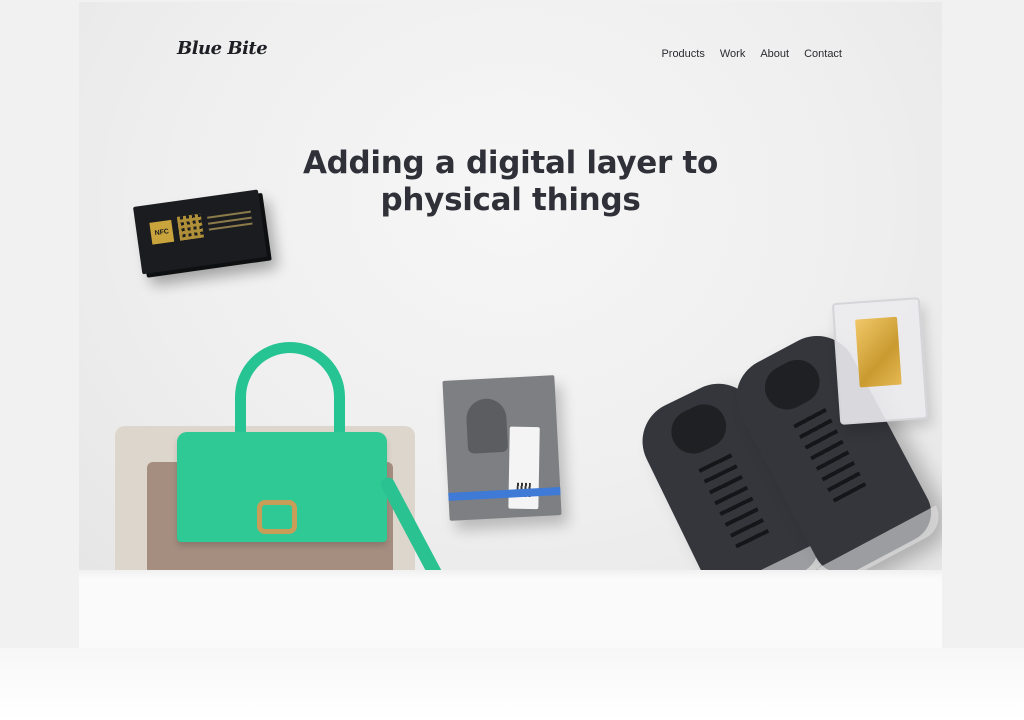 Image resolution: width=1024 pixels, height=720 pixels. What do you see at coordinates (823, 54) in the screenshot?
I see `nav-contact: Contact` at bounding box center [823, 54].